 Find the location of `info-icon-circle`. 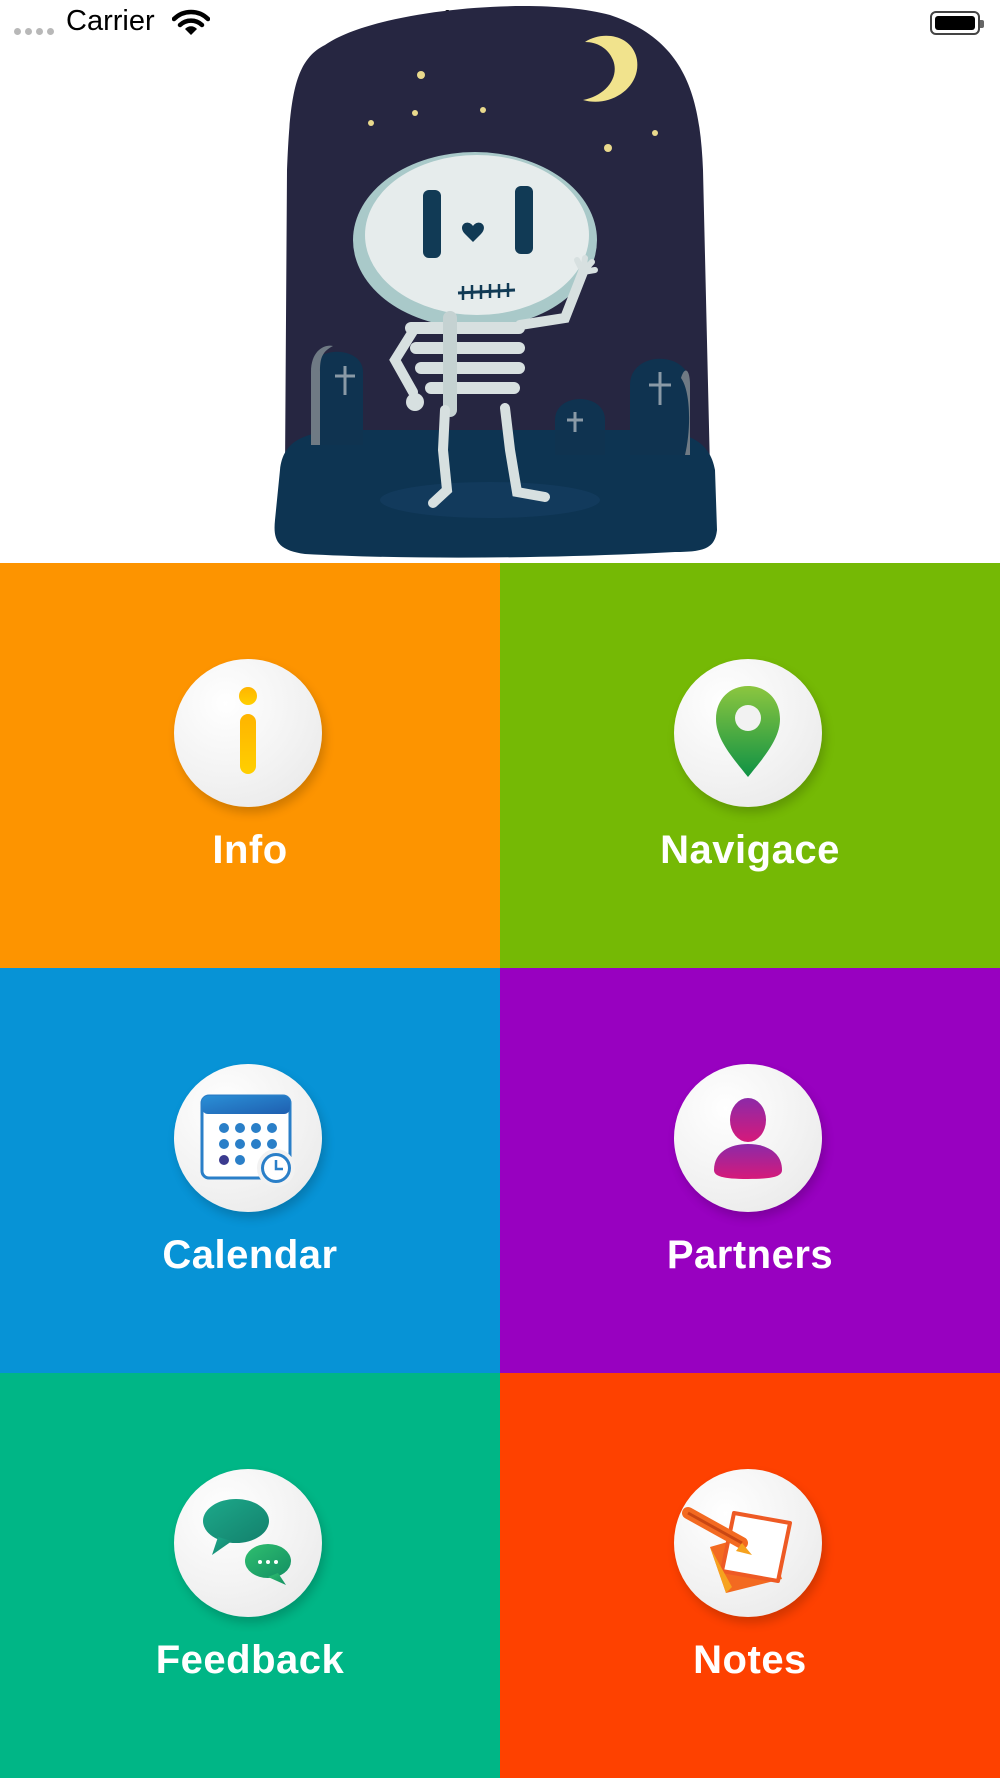

info-icon-circle is located at coordinates (248, 733).